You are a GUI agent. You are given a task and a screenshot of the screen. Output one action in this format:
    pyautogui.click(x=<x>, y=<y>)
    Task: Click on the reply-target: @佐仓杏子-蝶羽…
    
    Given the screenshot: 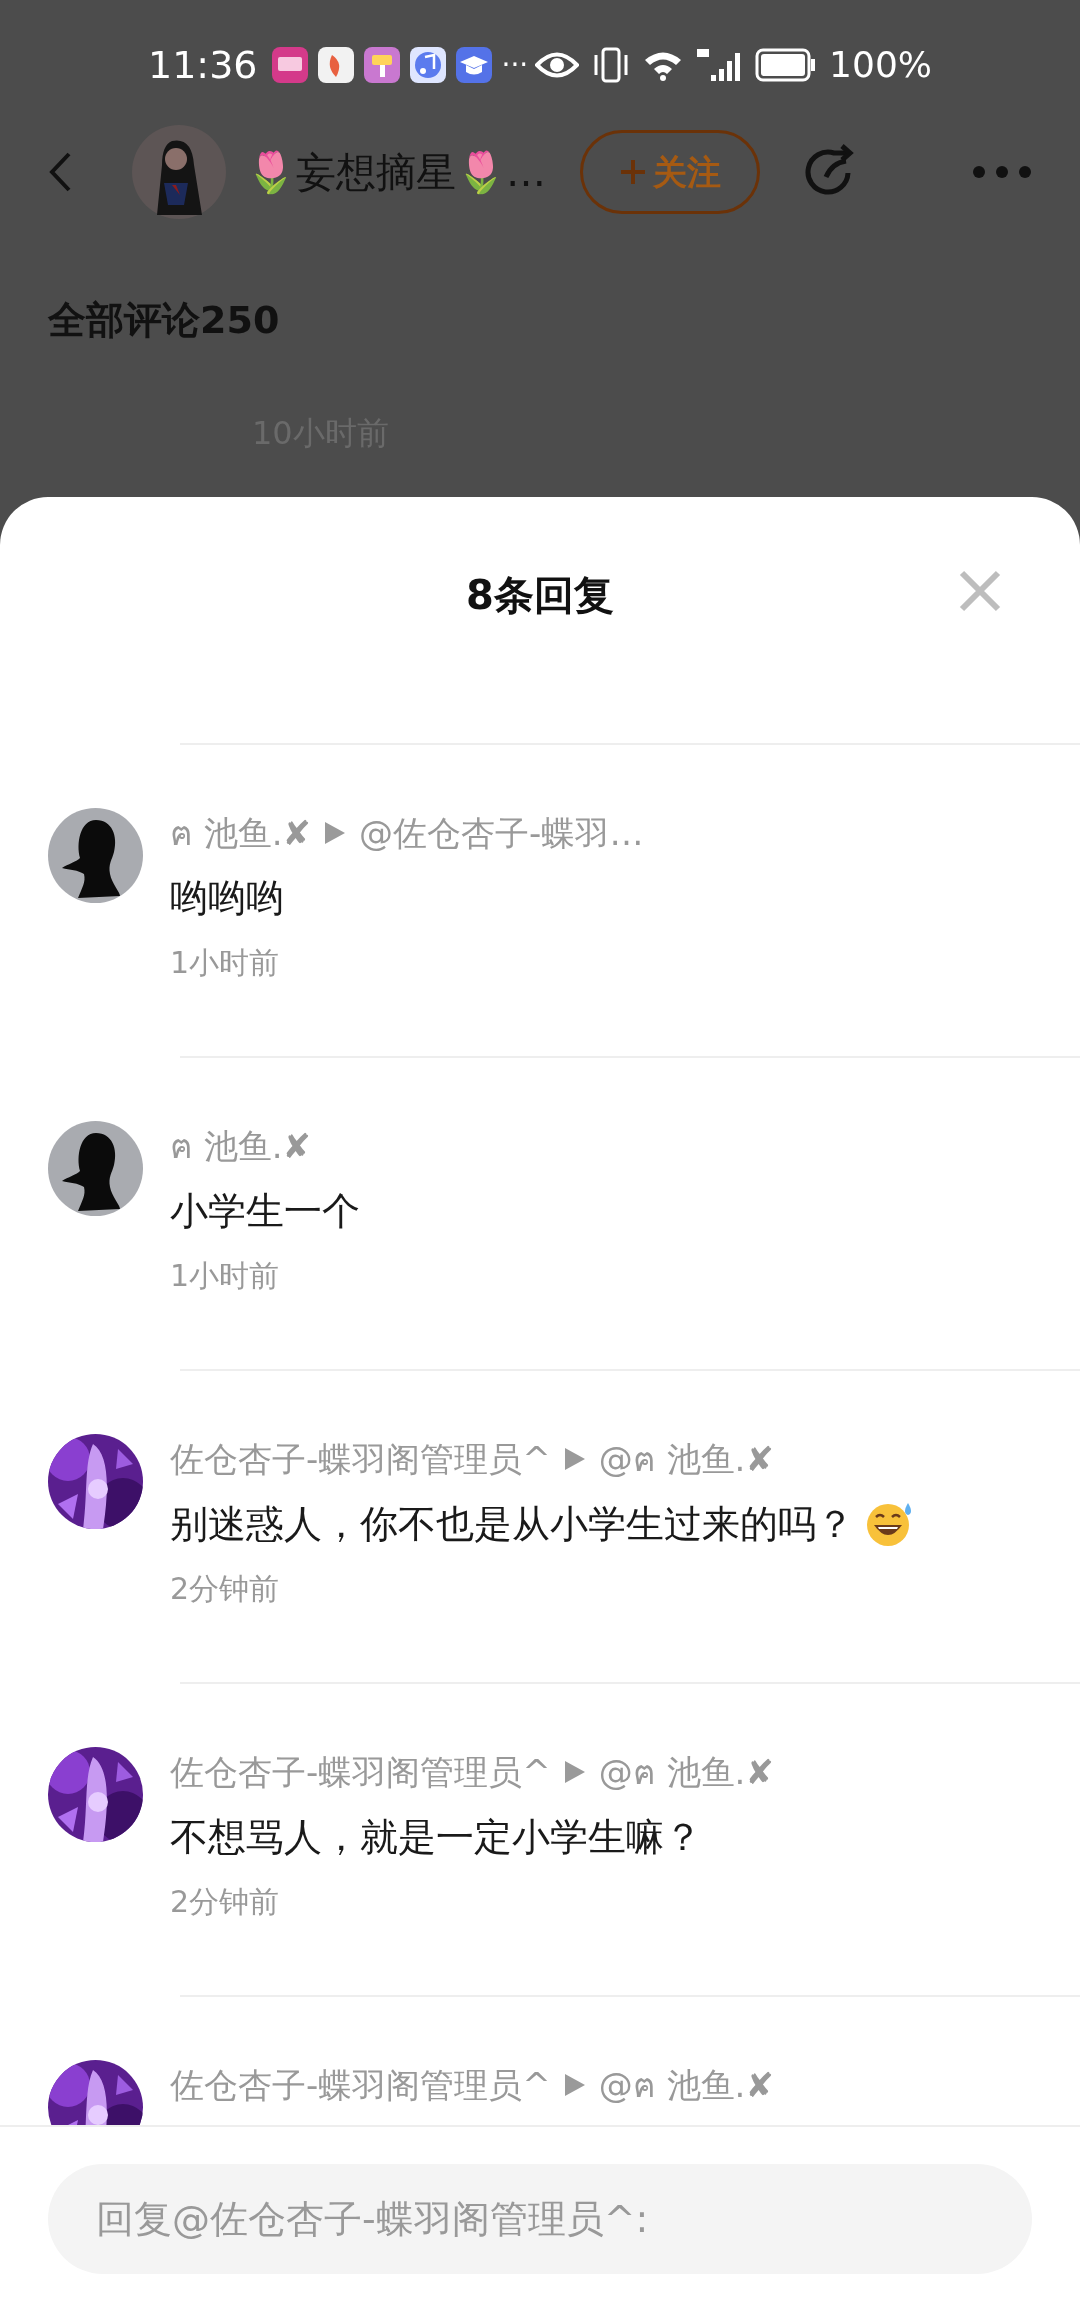 What is the action you would take?
    pyautogui.click(x=501, y=833)
    